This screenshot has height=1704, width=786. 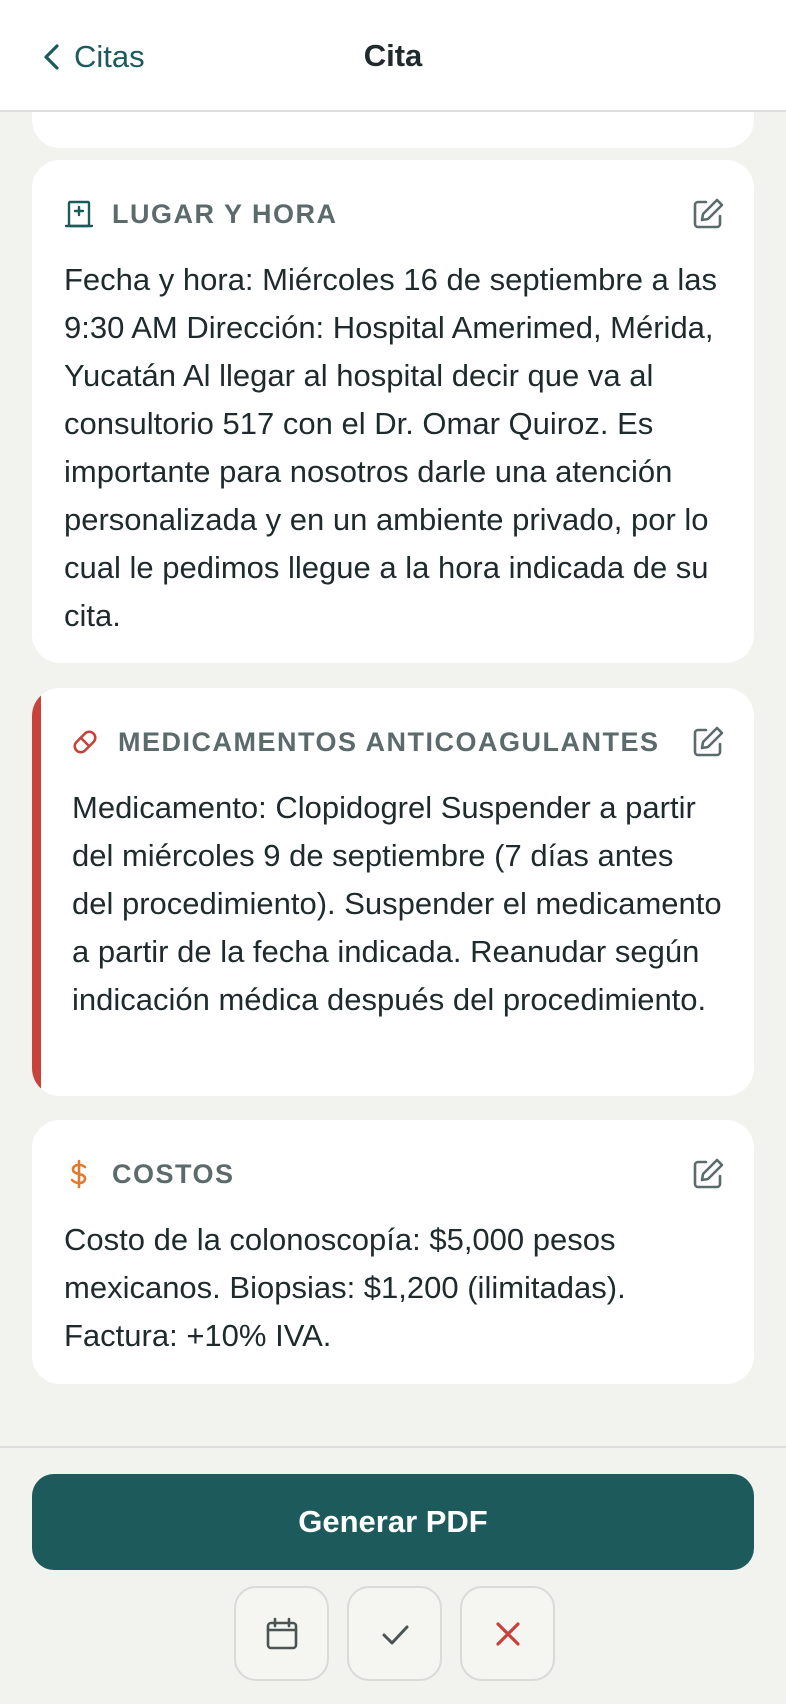 I want to click on edit-costs-button, so click(x=708, y=1174).